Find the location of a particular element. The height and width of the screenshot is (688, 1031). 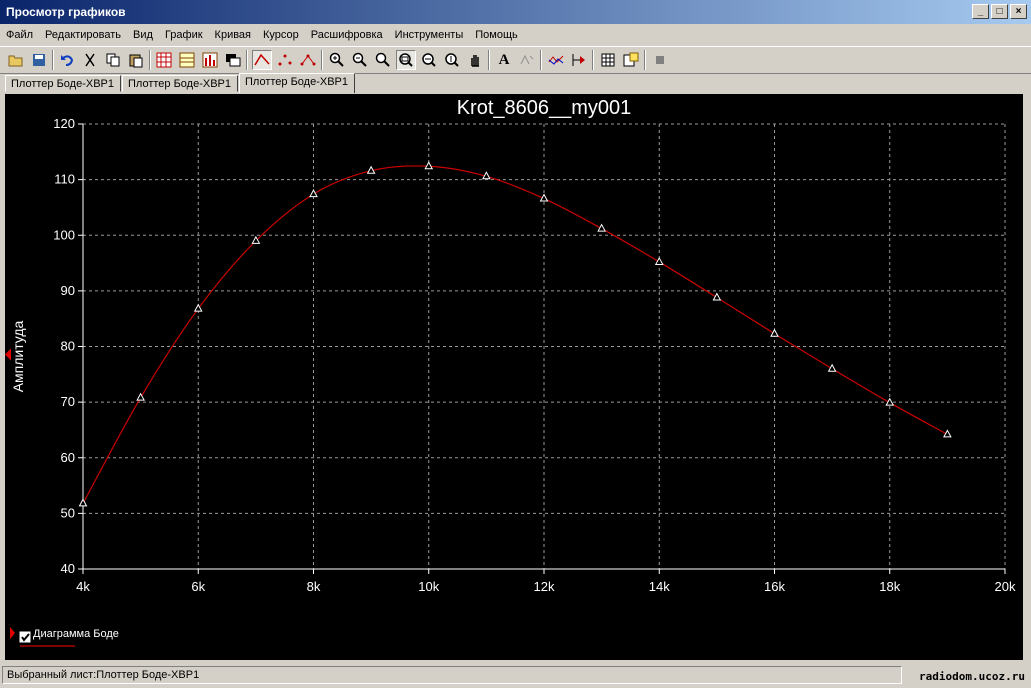

bars-icon is located at coordinates (210, 60).